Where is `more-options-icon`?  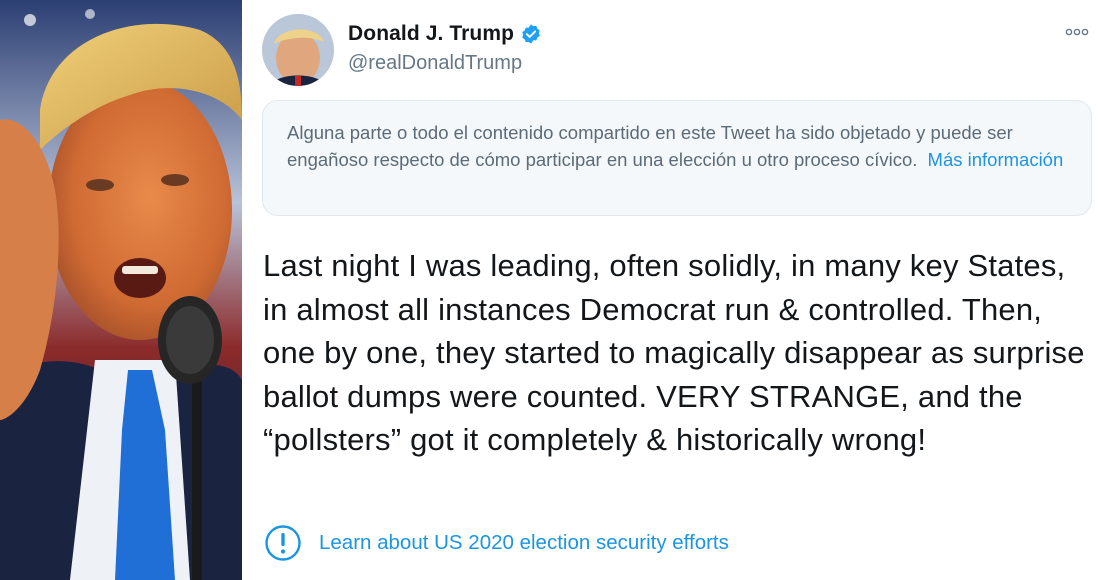 more-options-icon is located at coordinates (1077, 32).